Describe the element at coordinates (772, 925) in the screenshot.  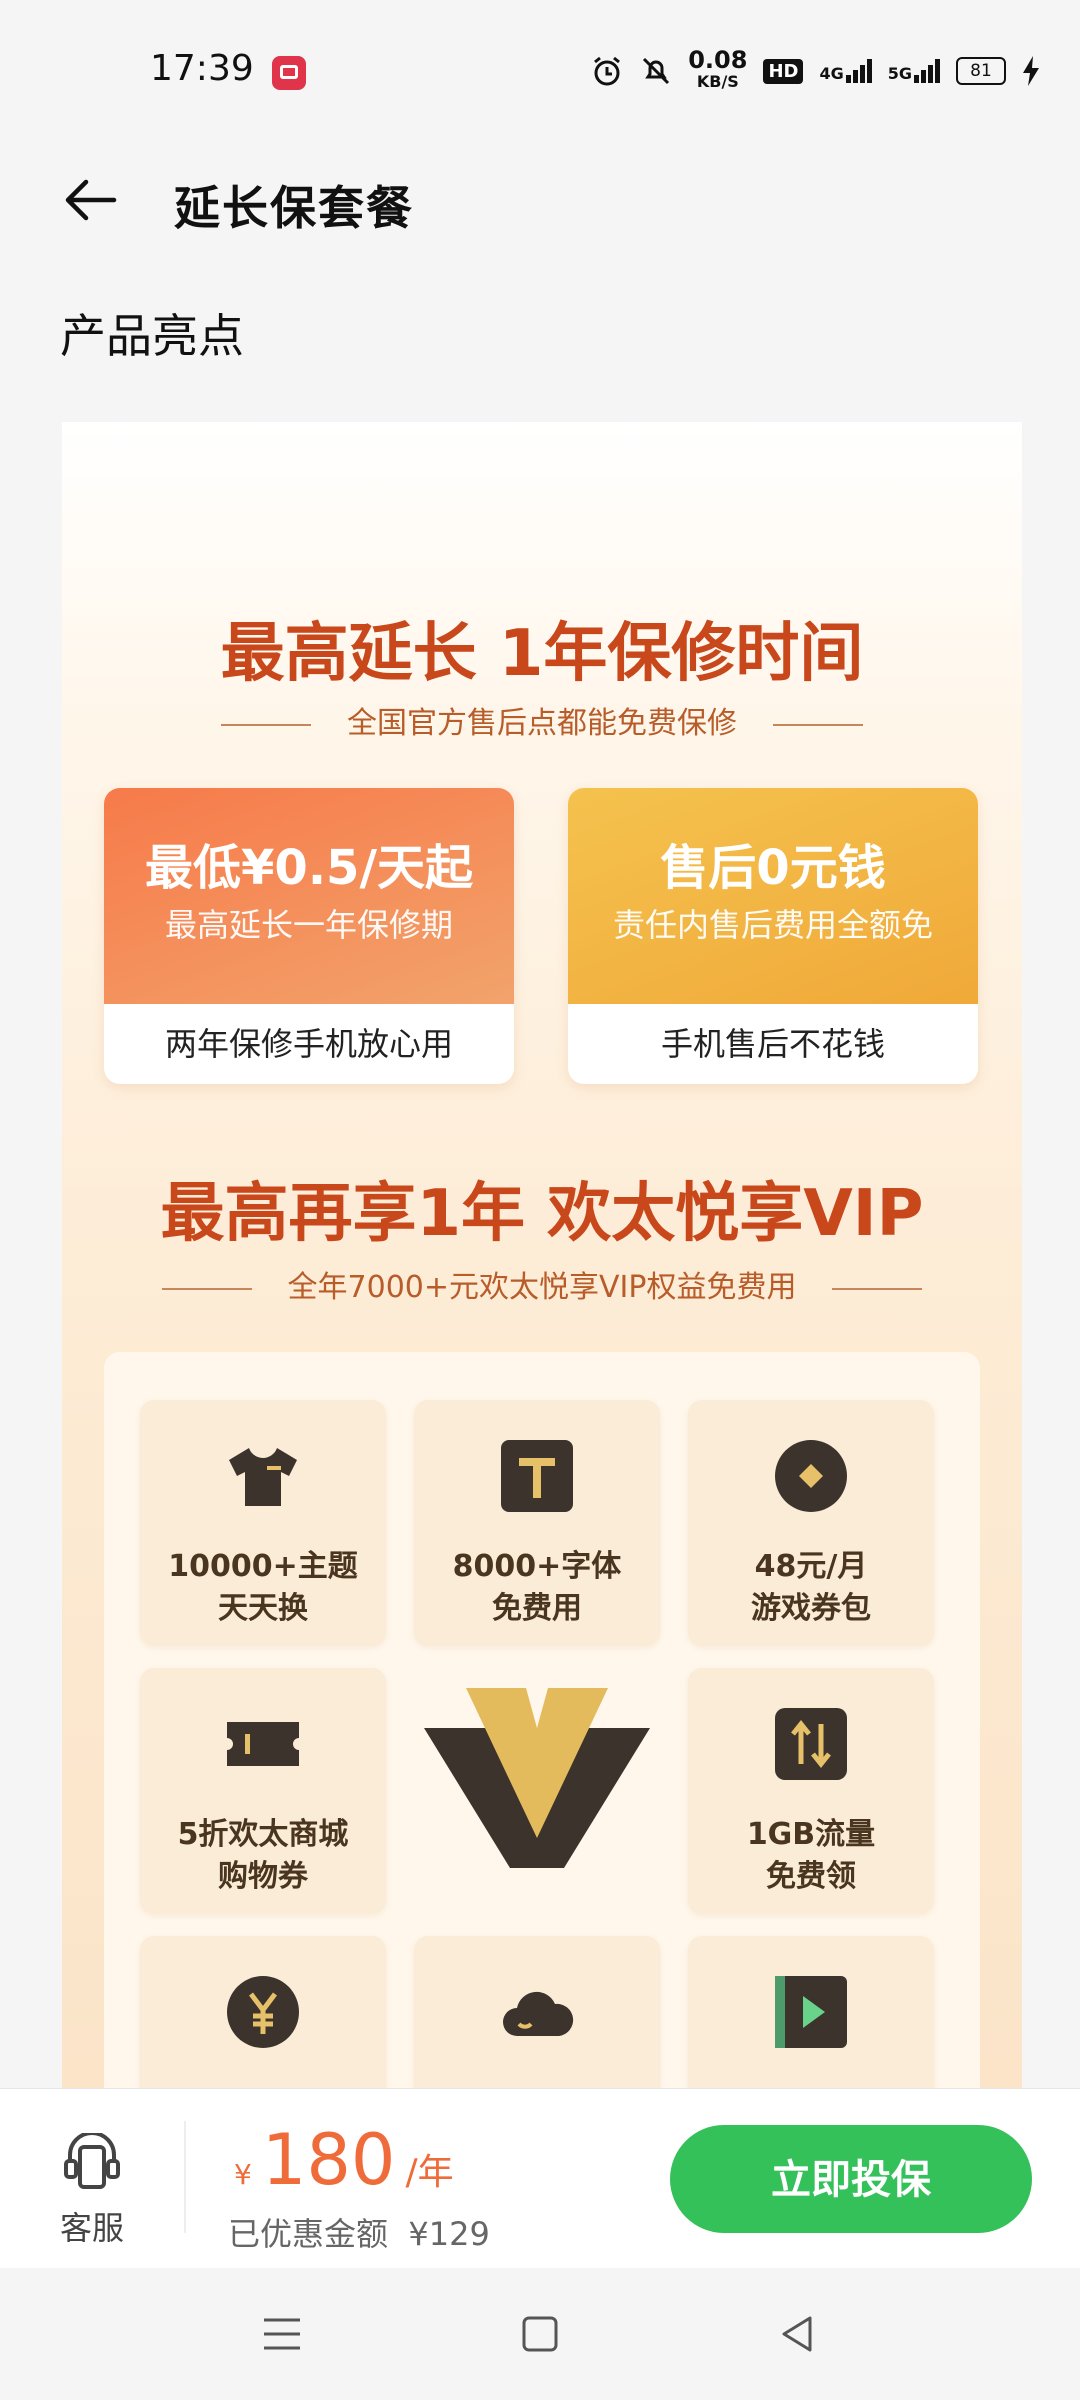
I see `card-subtitle: 责任内售后费用全额免` at that location.